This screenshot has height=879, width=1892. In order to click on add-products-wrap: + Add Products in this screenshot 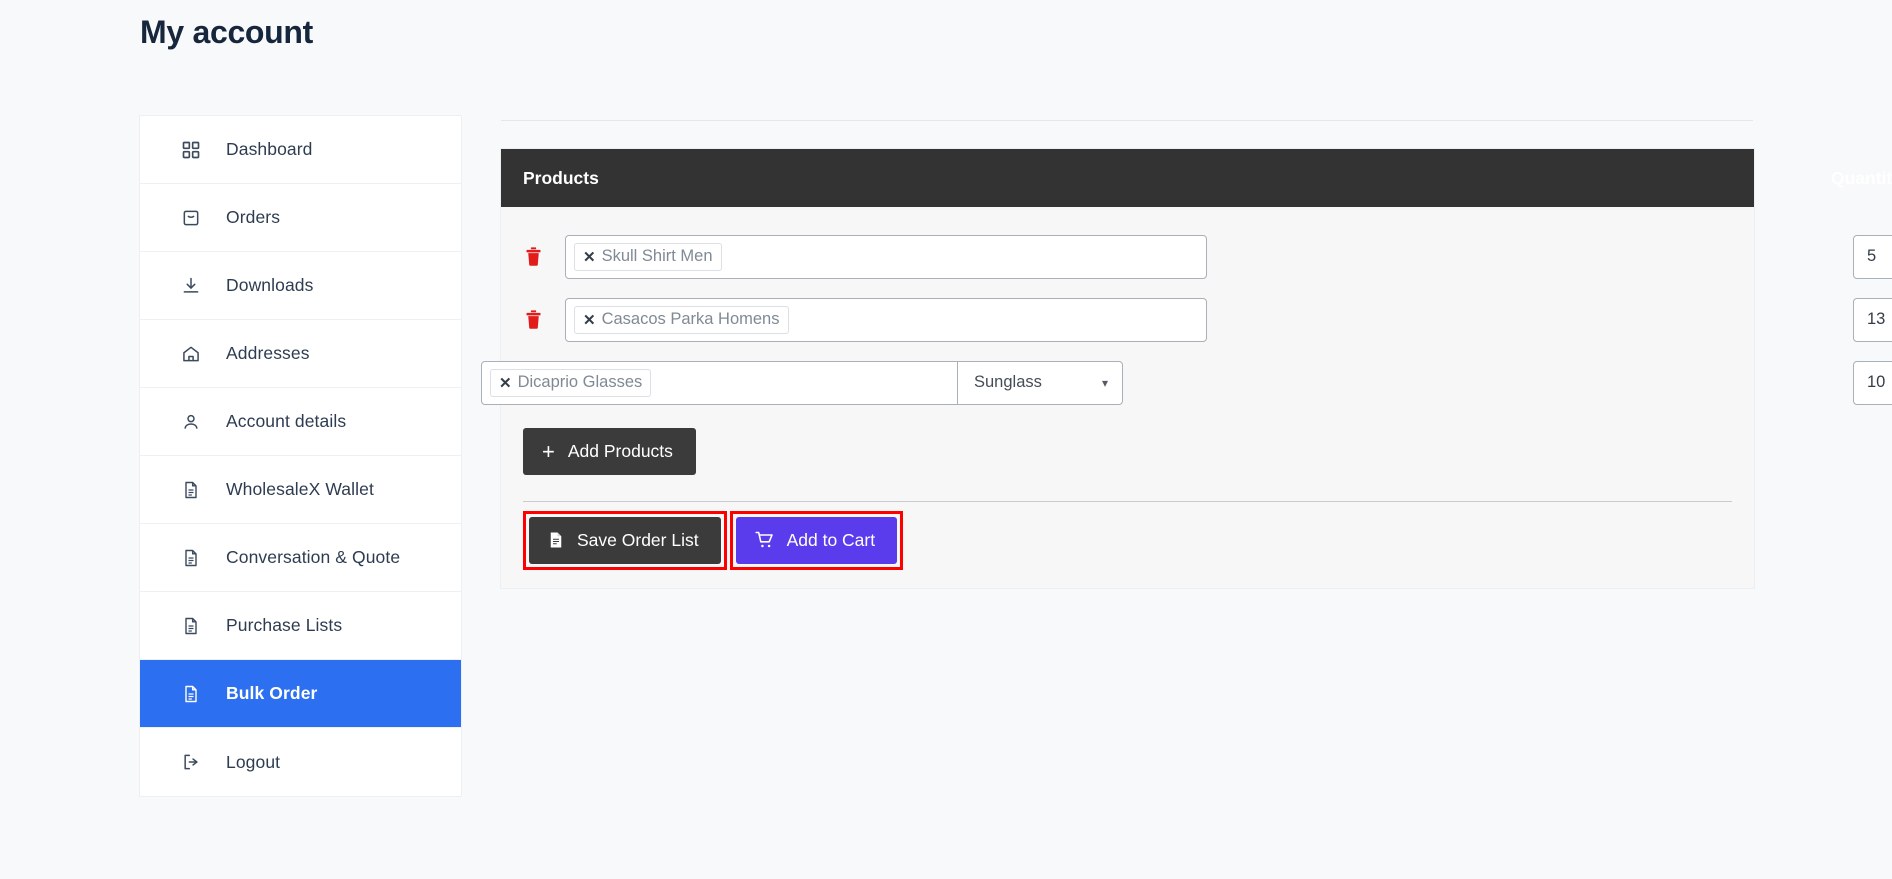, I will do `click(1127, 457)`.